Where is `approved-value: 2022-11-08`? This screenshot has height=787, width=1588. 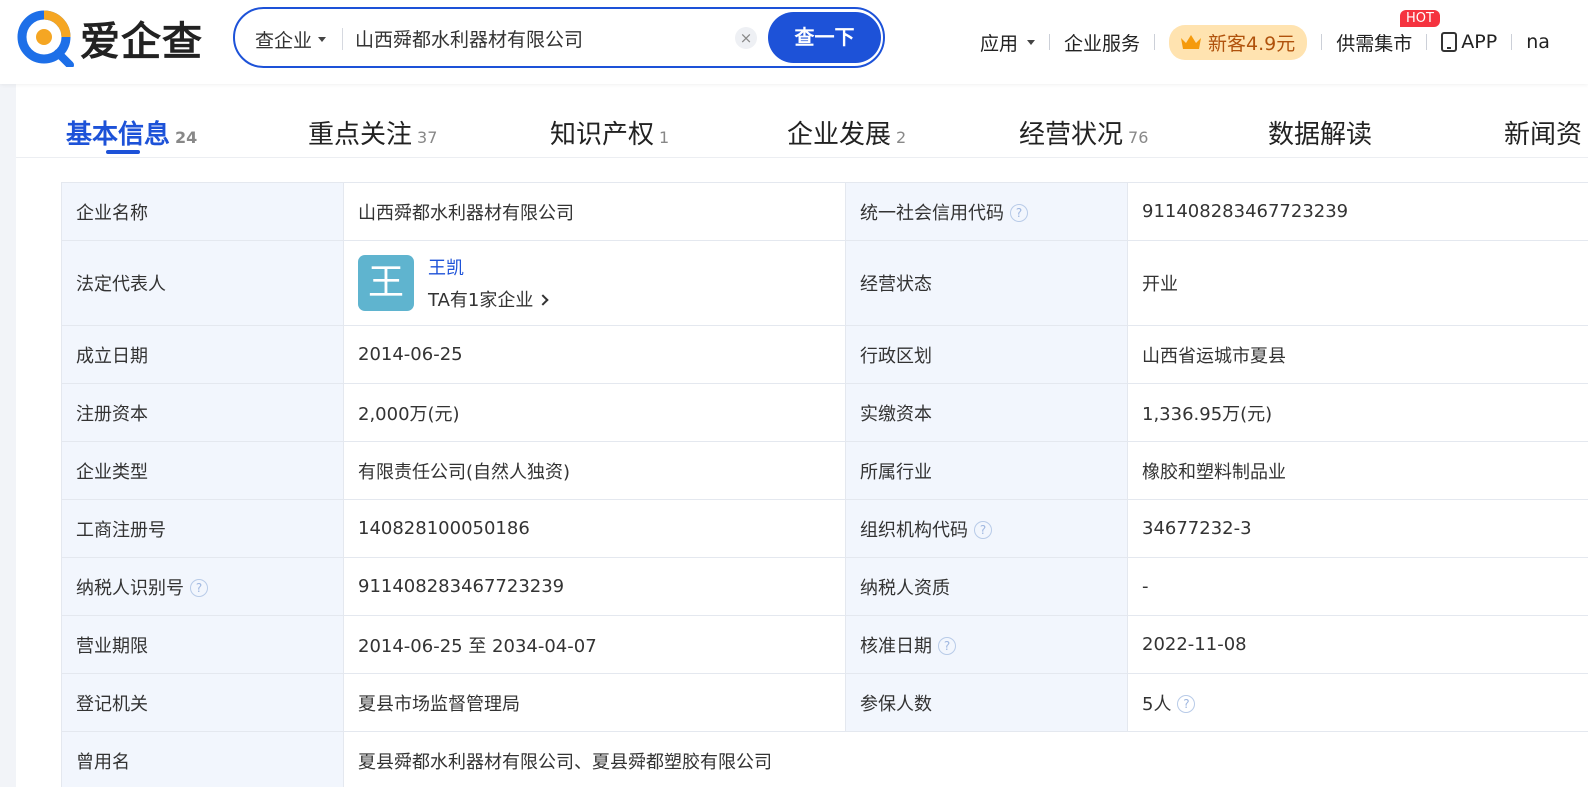 approved-value: 2022-11-08 is located at coordinates (1357, 644).